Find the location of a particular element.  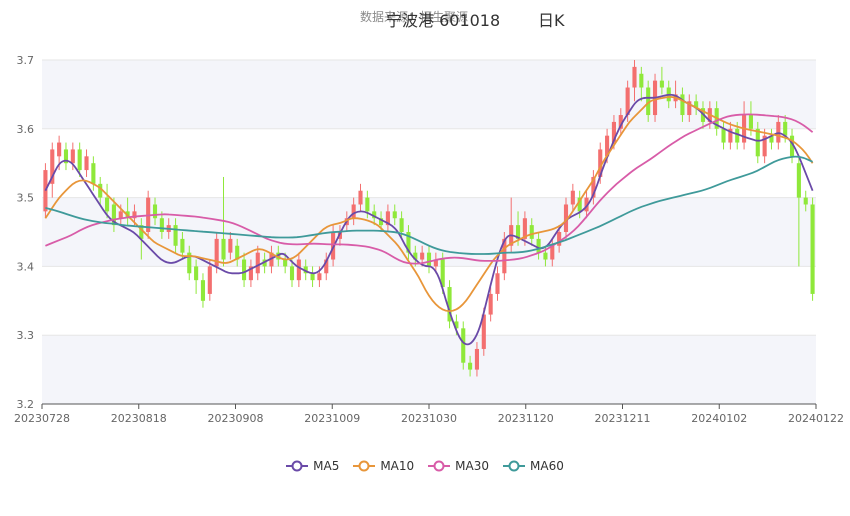

x-tick-label: 20231120 is located at coordinates (526, 418).